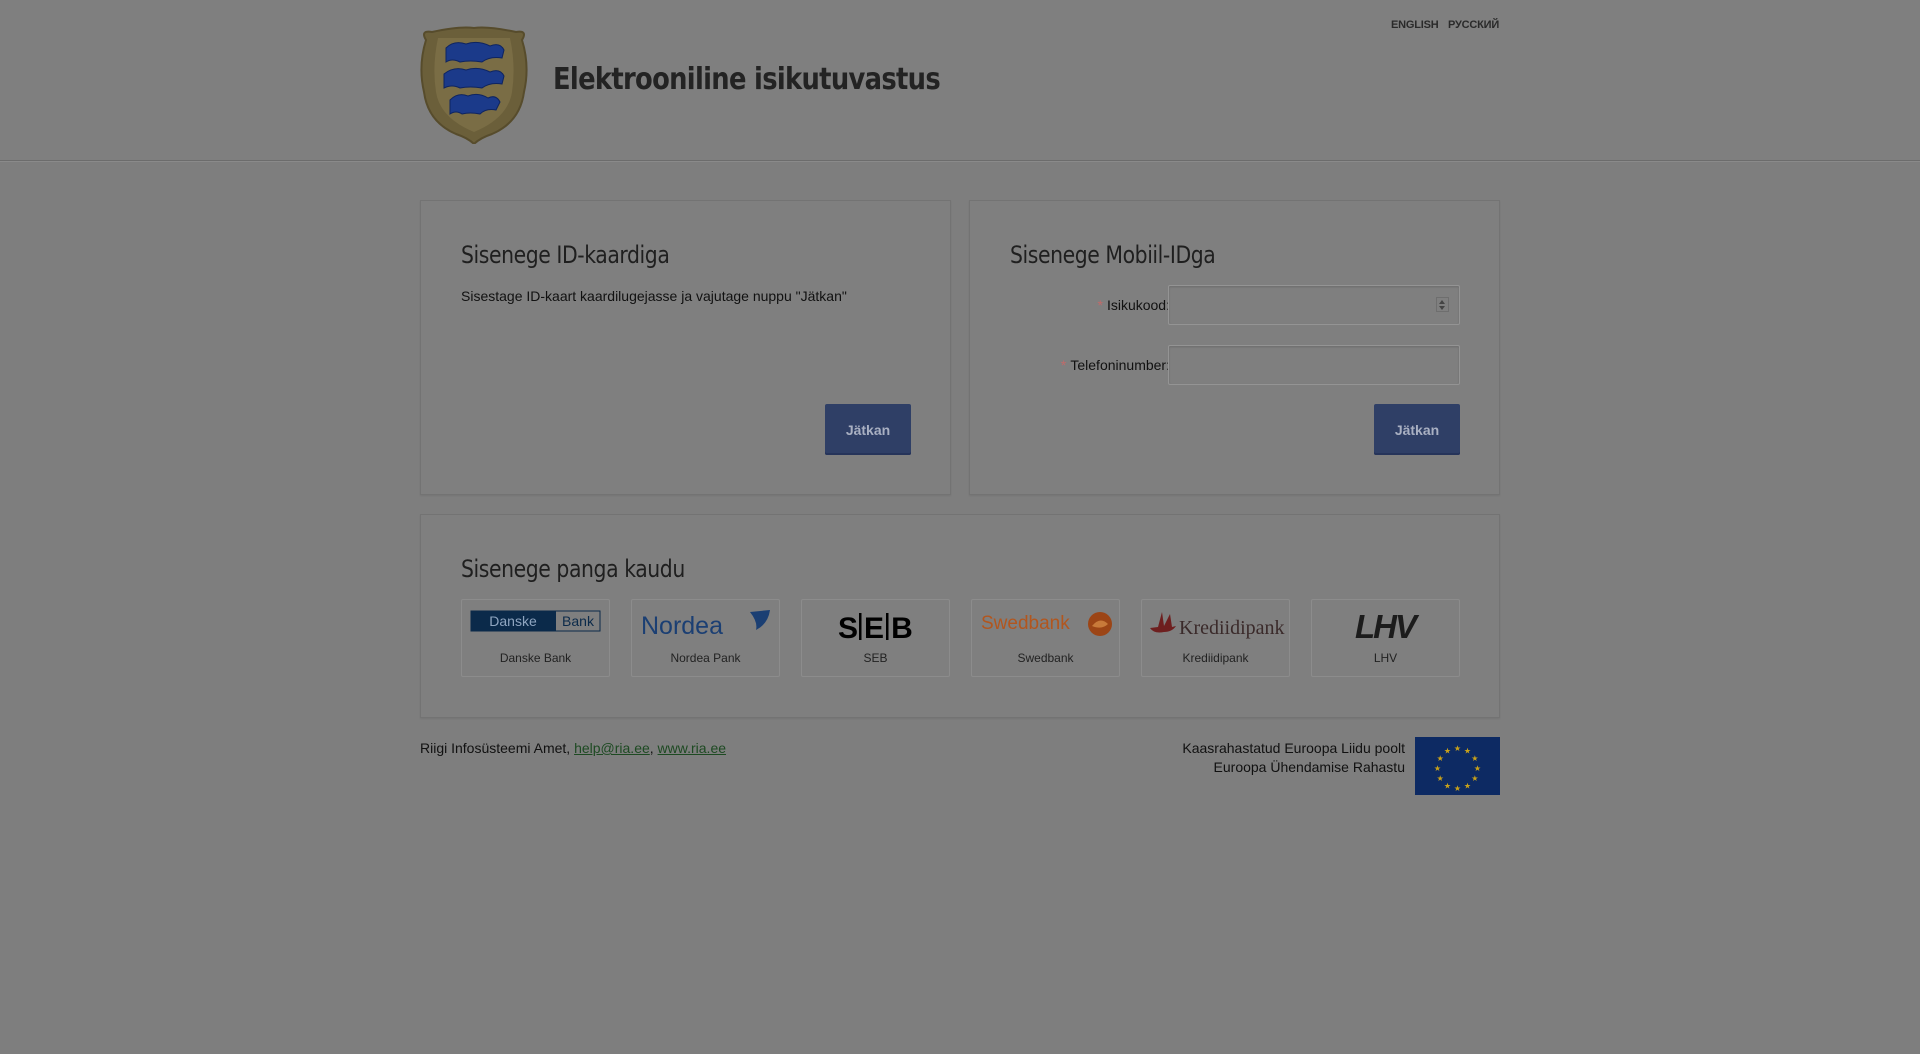 This screenshot has width=1920, height=1054. Describe the element at coordinates (1293, 748) in the screenshot. I see `eu-funding-line-1: Kaasrahastatud Euroopa Liidu poolt` at that location.